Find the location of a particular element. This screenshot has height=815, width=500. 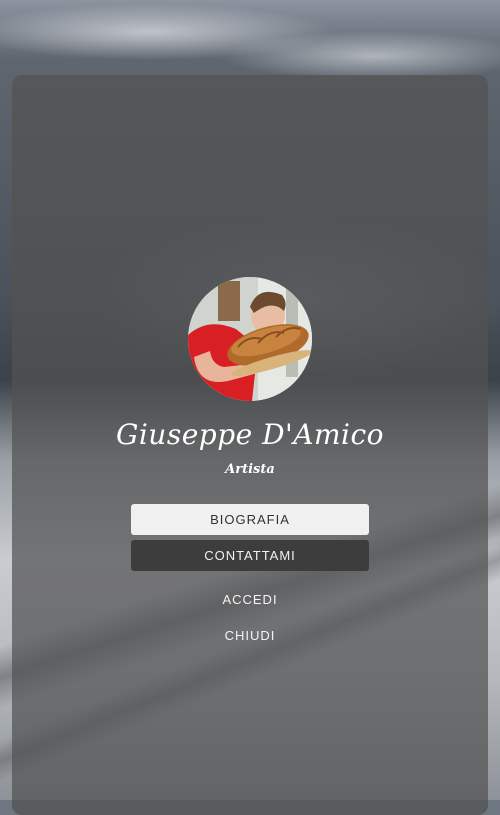

profile-role: Artista is located at coordinates (250, 469).